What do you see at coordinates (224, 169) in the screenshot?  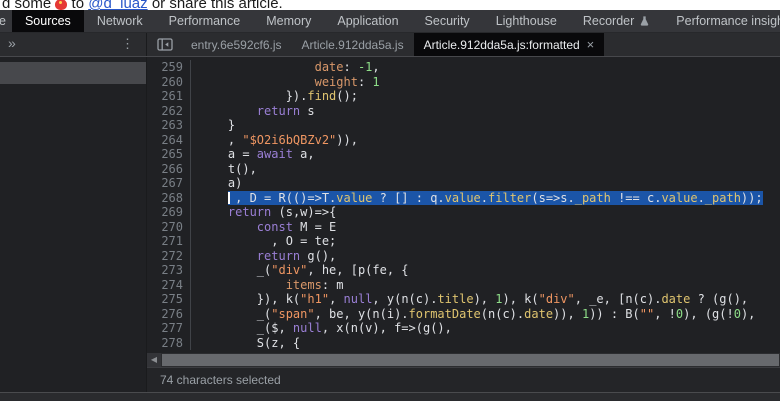 I see `line-text: t(),` at bounding box center [224, 169].